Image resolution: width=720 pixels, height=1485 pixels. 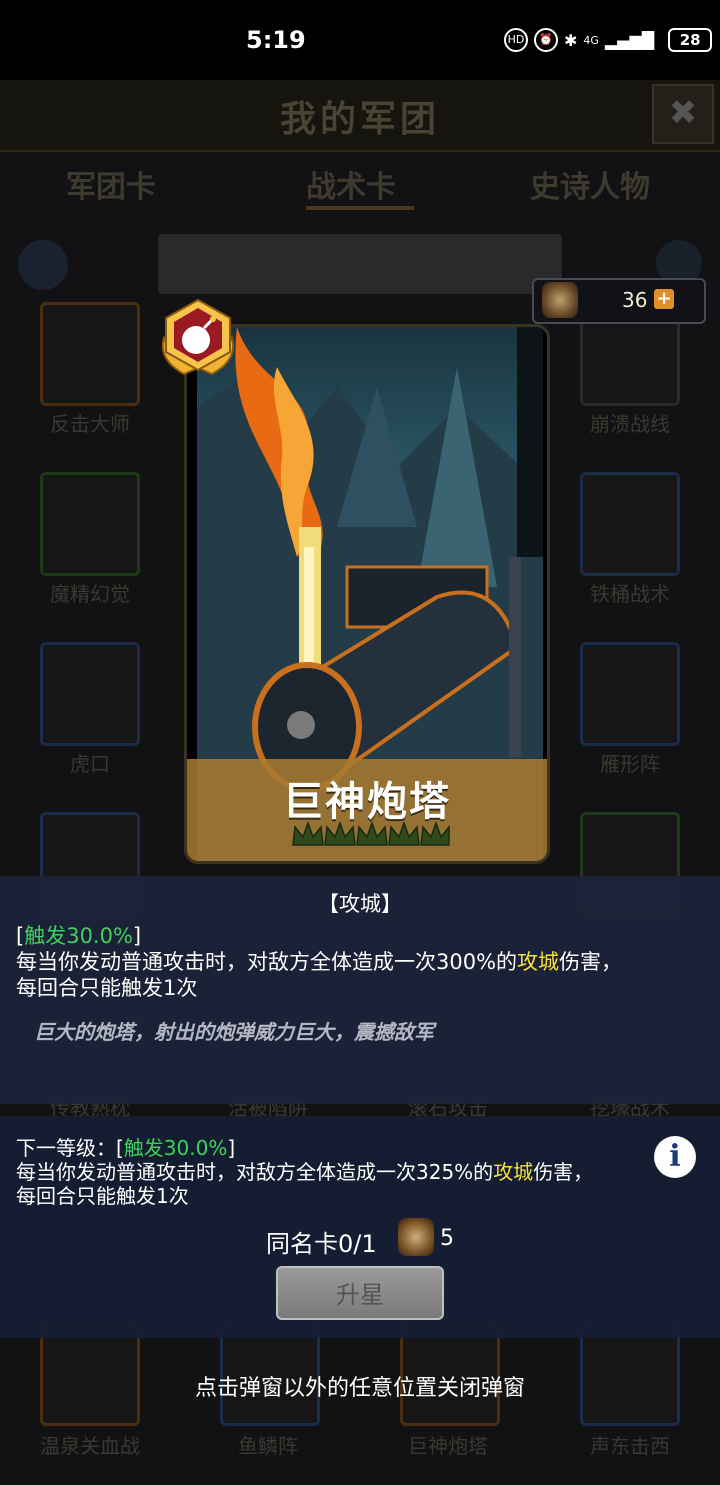 What do you see at coordinates (351, 184) in the screenshot?
I see `tab-tactic-cards: 战术卡` at bounding box center [351, 184].